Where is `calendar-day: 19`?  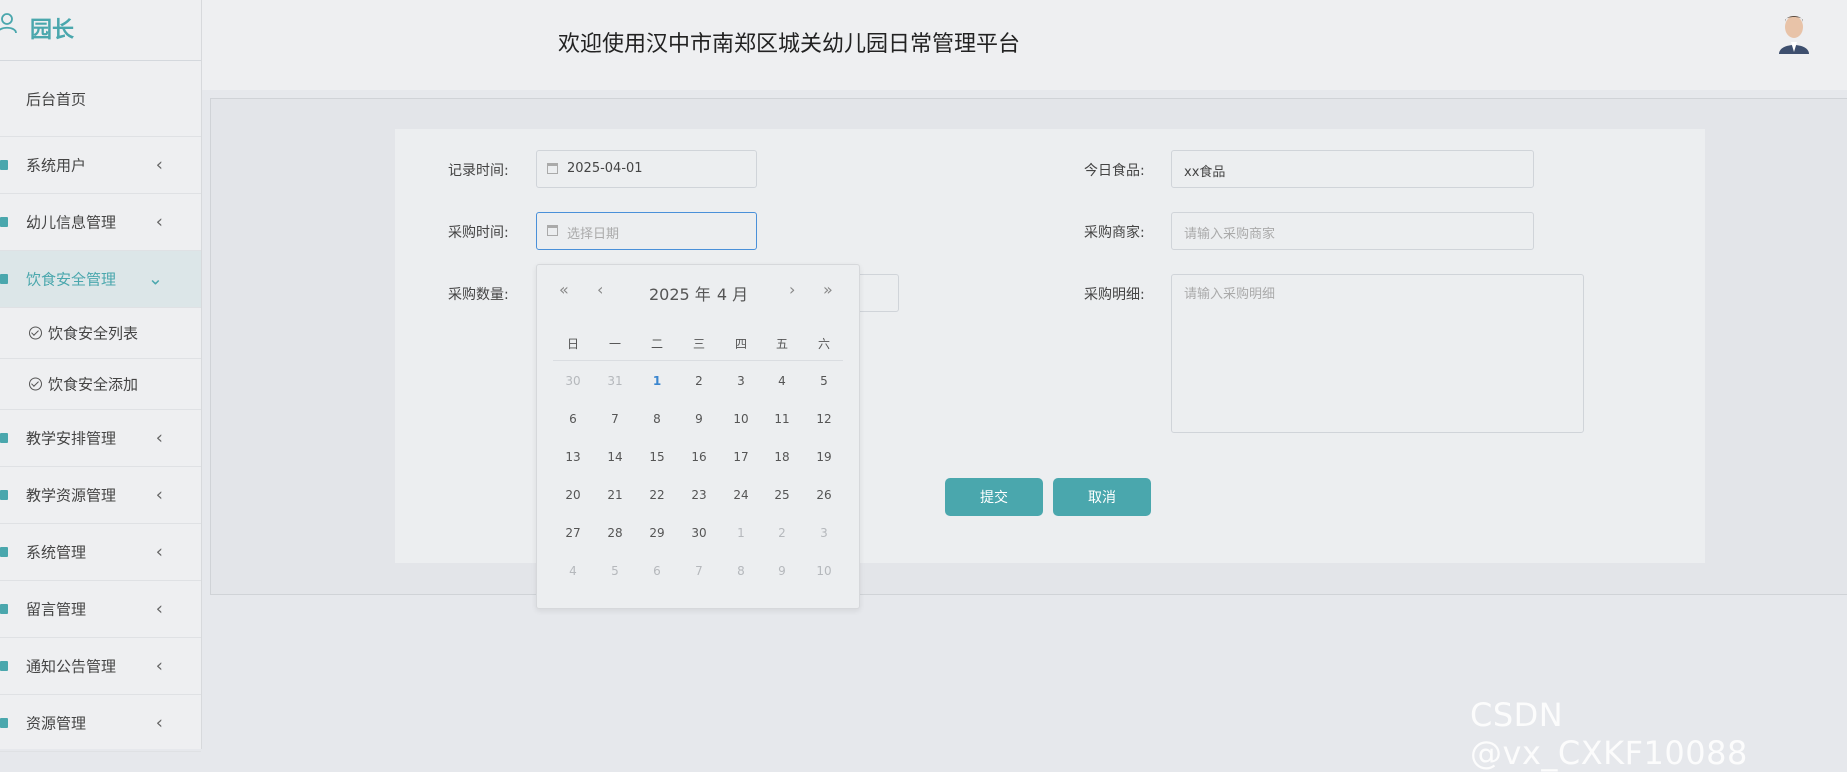
calendar-day: 19 is located at coordinates (824, 457).